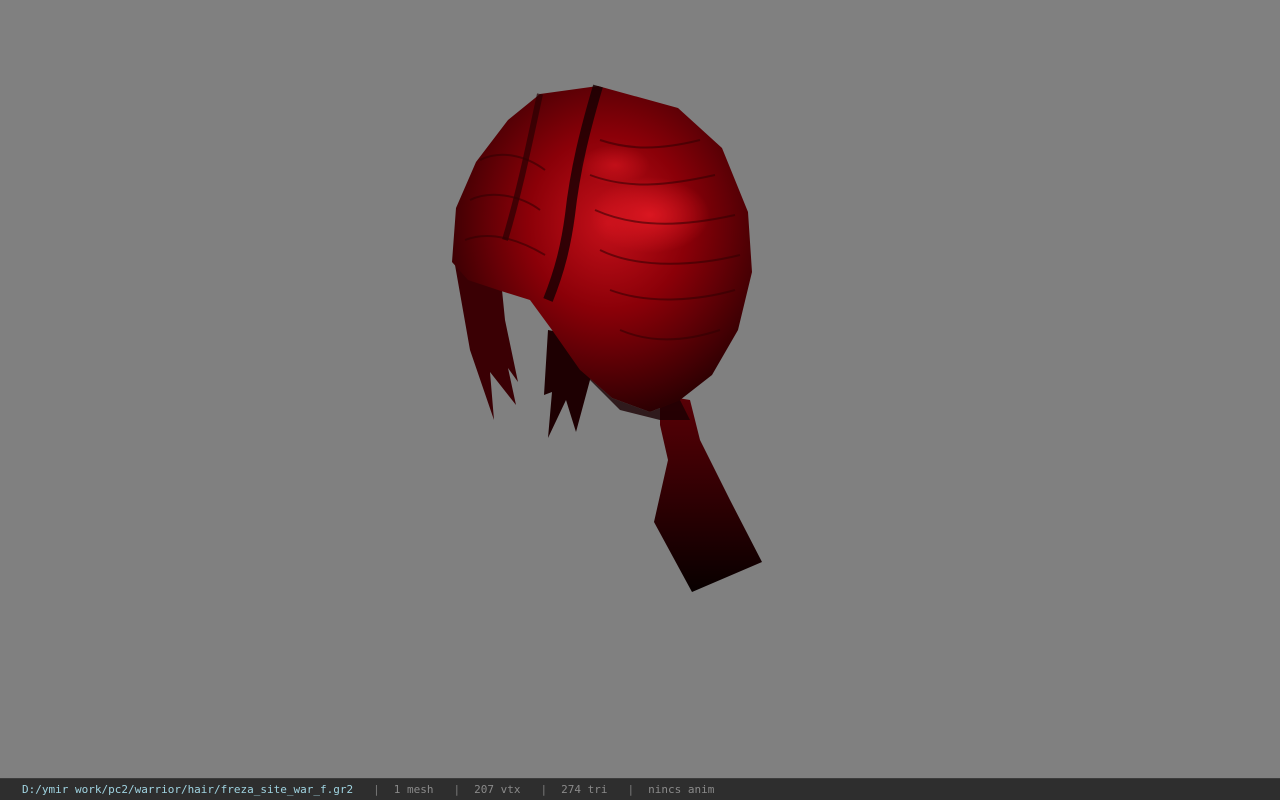 Image resolution: width=1280 pixels, height=800 pixels. Describe the element at coordinates (497, 789) in the screenshot. I see `vertex-count: 207 vtx` at that location.